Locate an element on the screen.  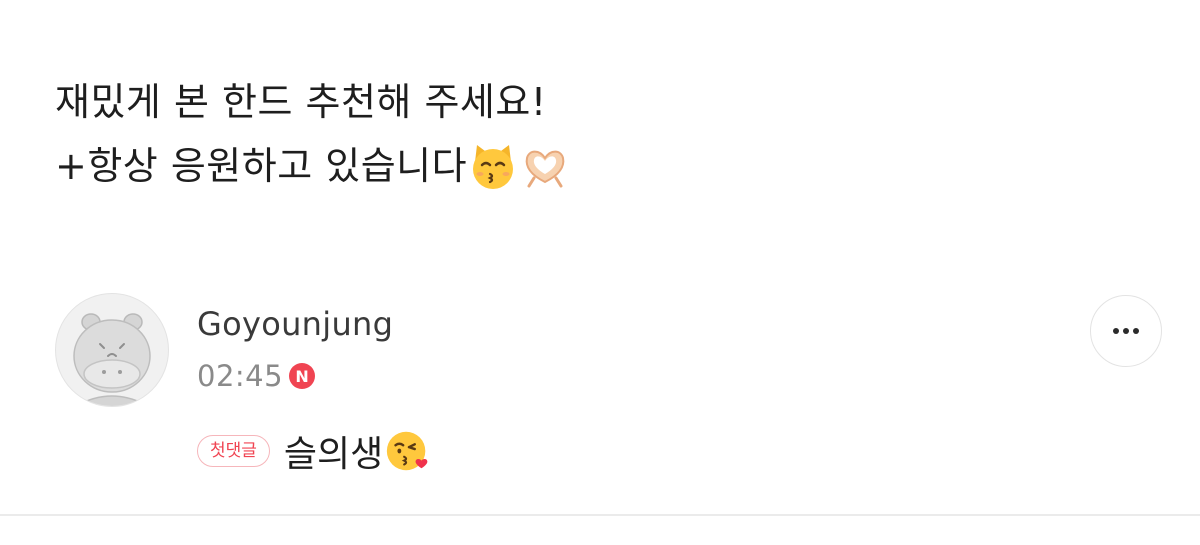
comment-text-wrap: 슬의생 is located at coordinates (358, 451).